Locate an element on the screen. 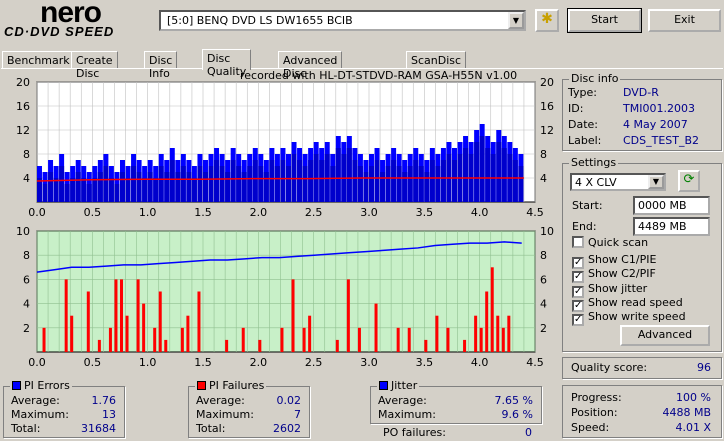 This screenshot has height=441, width=724. start-label: Start: is located at coordinates (587, 205).